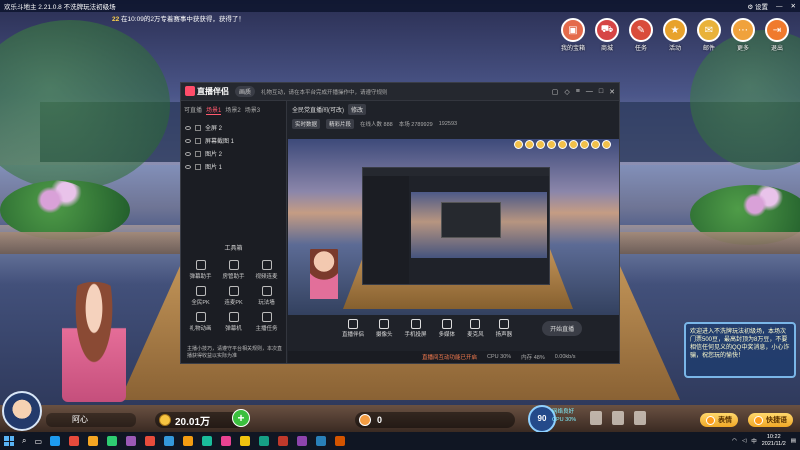 This screenshot has height=450, width=800. Describe the element at coordinates (306, 124) in the screenshot. I see `realtime-data-tag: 实时数据` at that location.